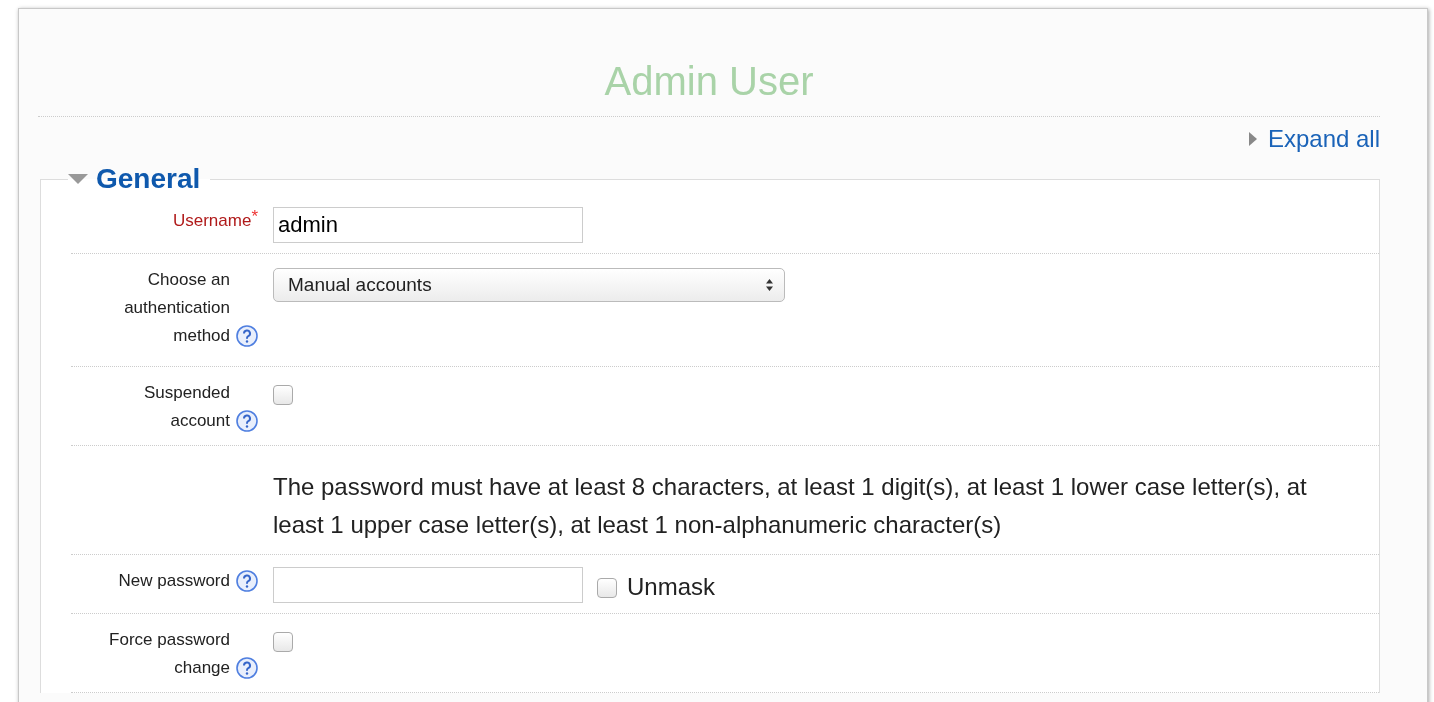 Image resolution: width=1434 pixels, height=702 pixels. I want to click on field-label: Force password change, so click(169, 654).